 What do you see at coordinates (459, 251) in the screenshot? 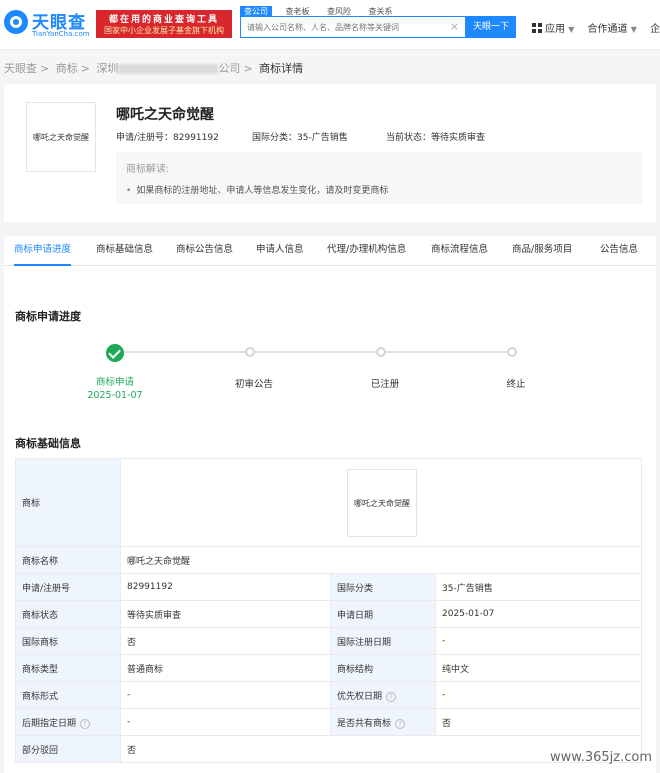
I see `tab-process-info: 商标流程信息` at bounding box center [459, 251].